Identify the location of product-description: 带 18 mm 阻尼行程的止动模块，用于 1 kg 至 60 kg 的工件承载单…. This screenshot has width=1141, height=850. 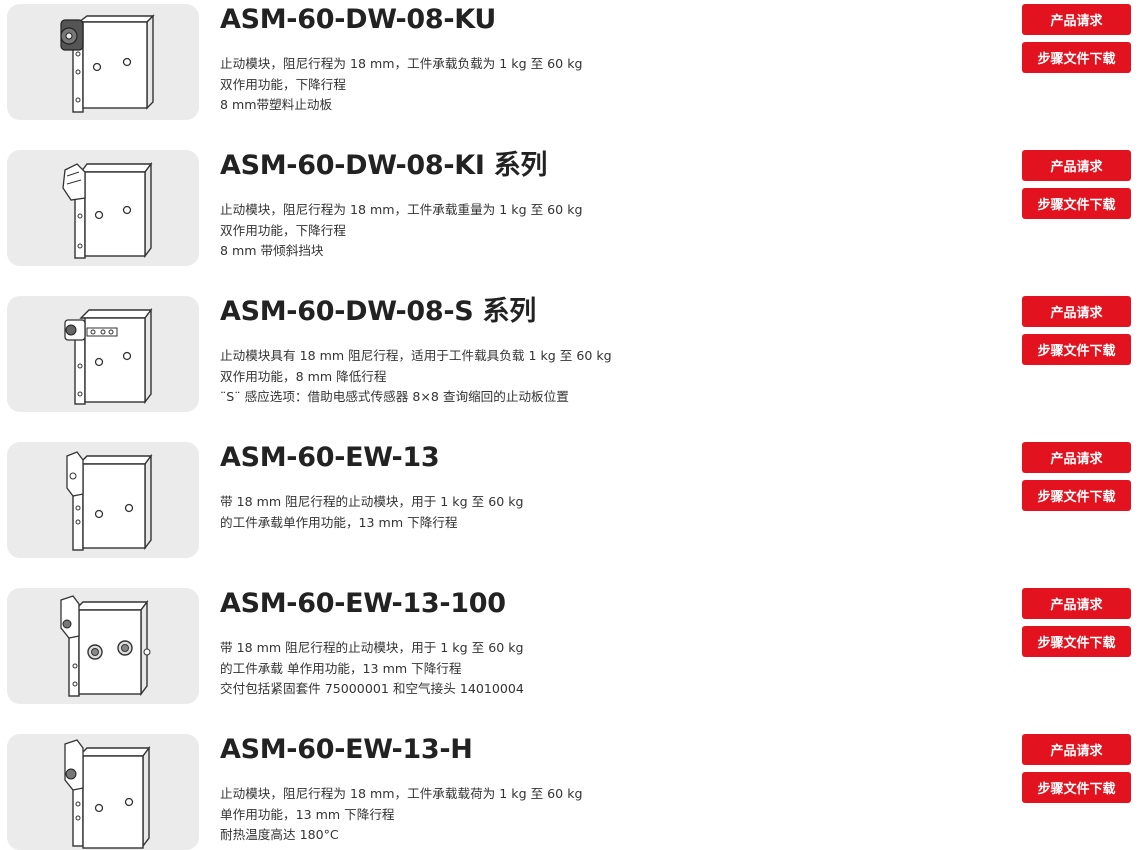
(372, 512).